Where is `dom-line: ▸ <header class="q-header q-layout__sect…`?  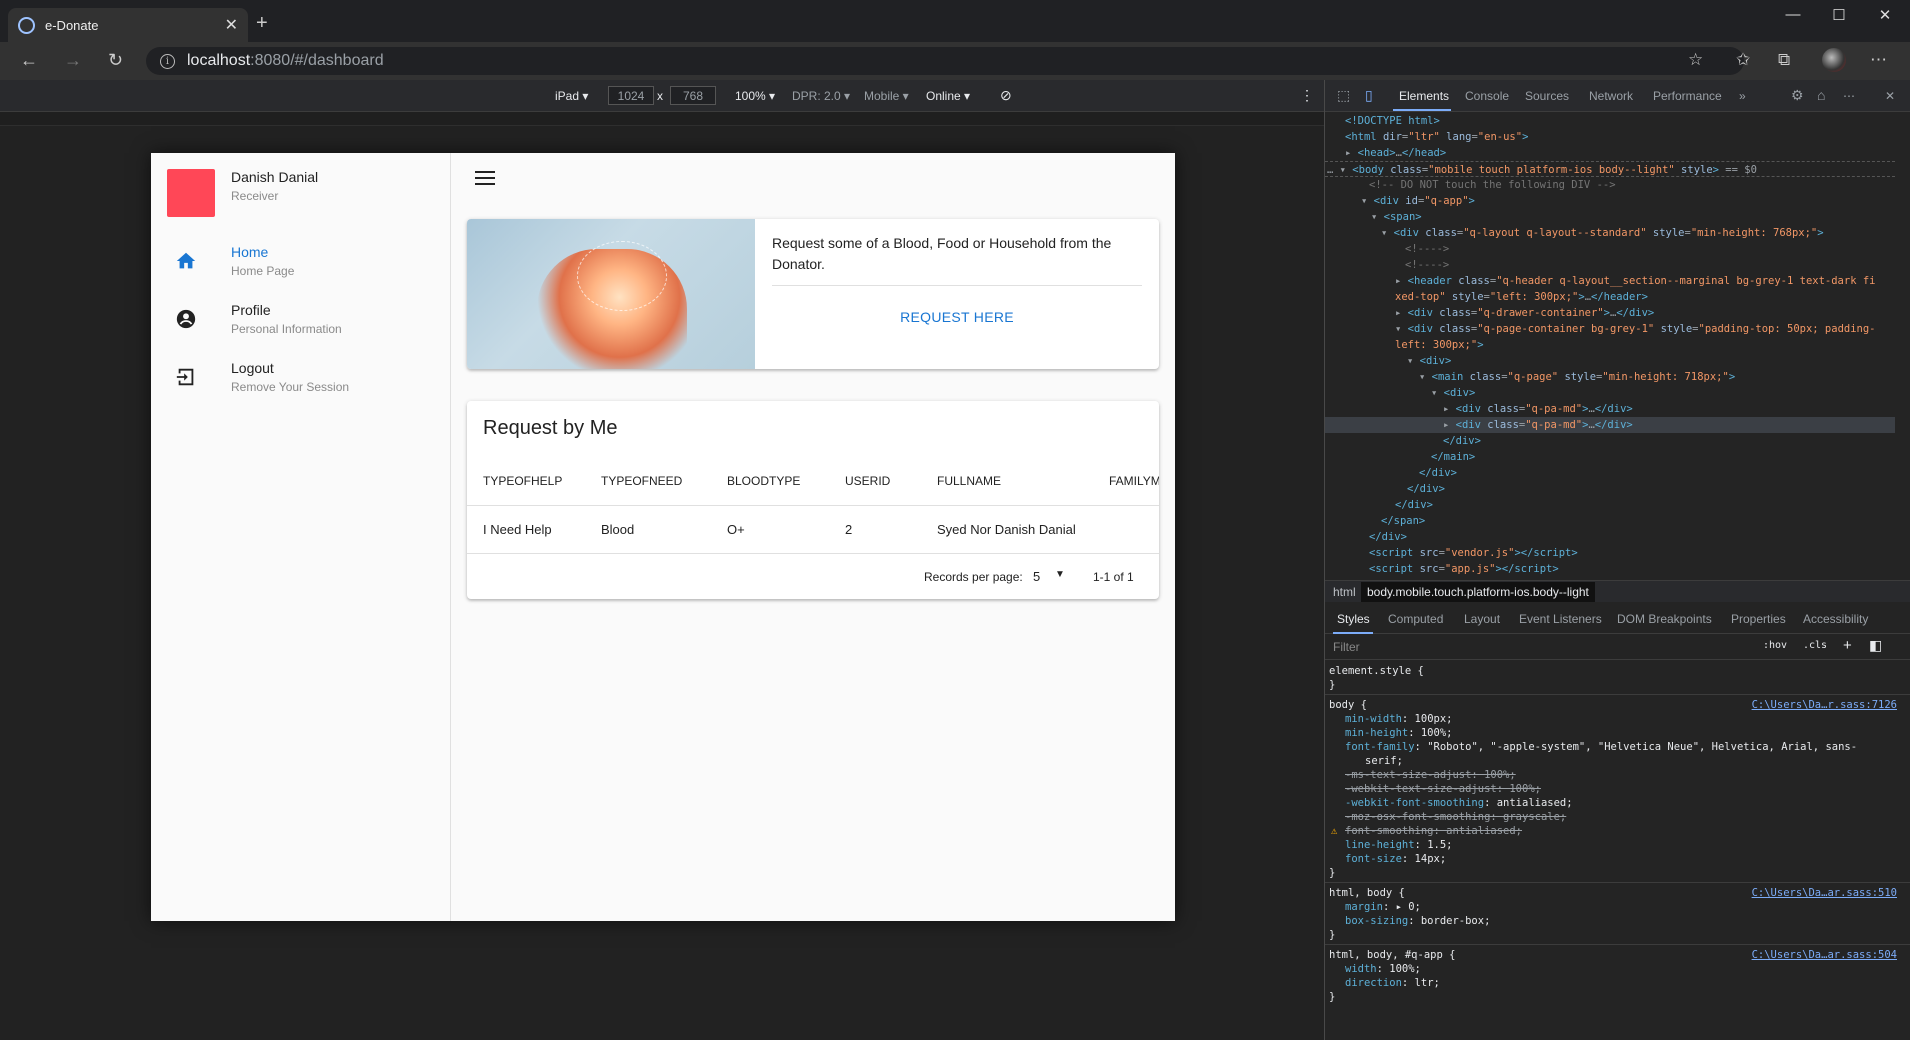 dom-line: ▸ <header class="q-header q-layout__sect… is located at coordinates (1610, 281).